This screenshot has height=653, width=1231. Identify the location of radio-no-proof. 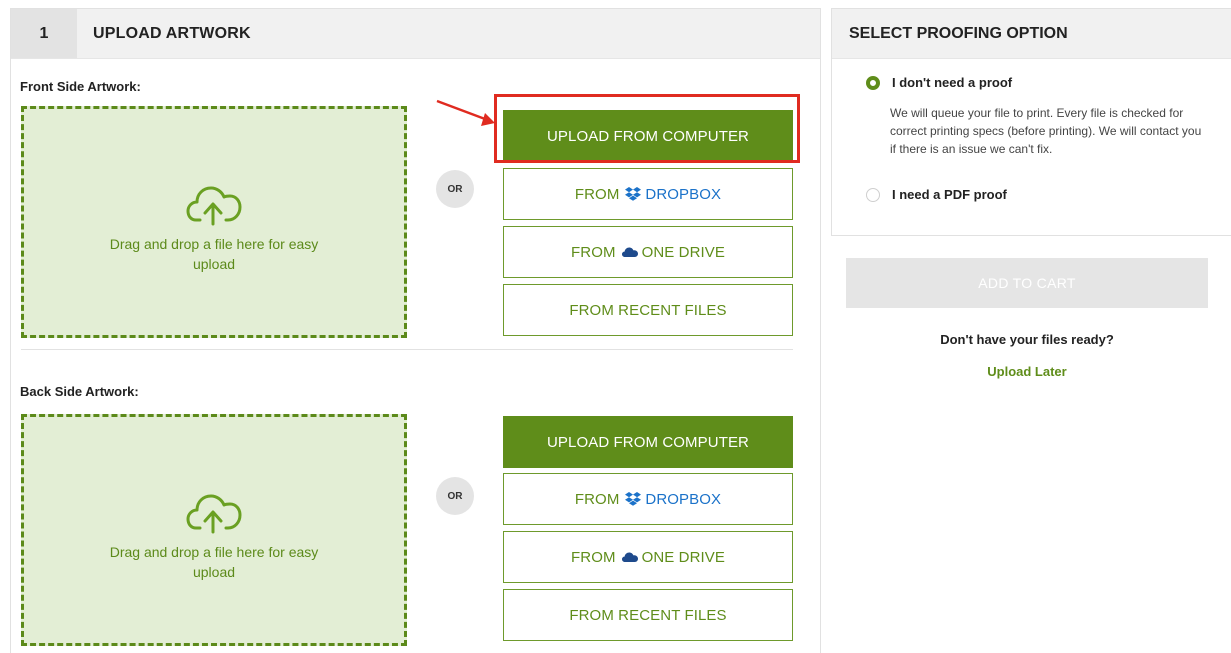
(873, 82).